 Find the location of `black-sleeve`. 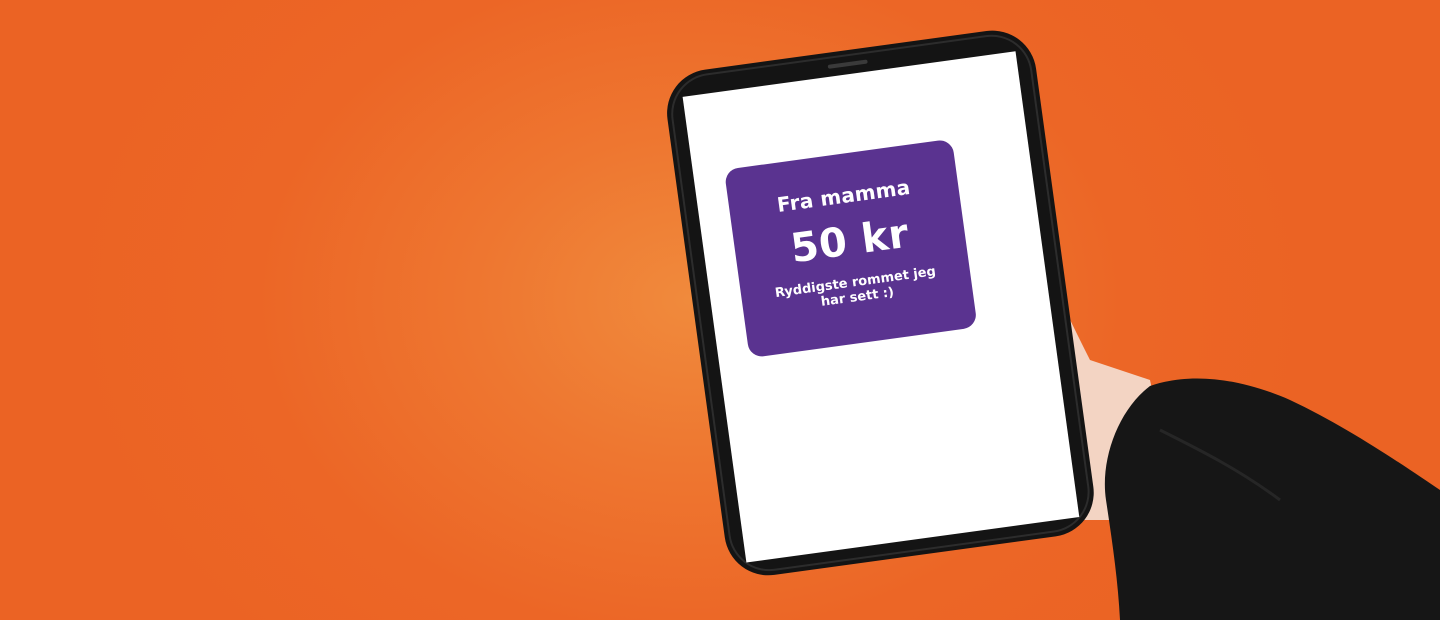

black-sleeve is located at coordinates (1272, 499).